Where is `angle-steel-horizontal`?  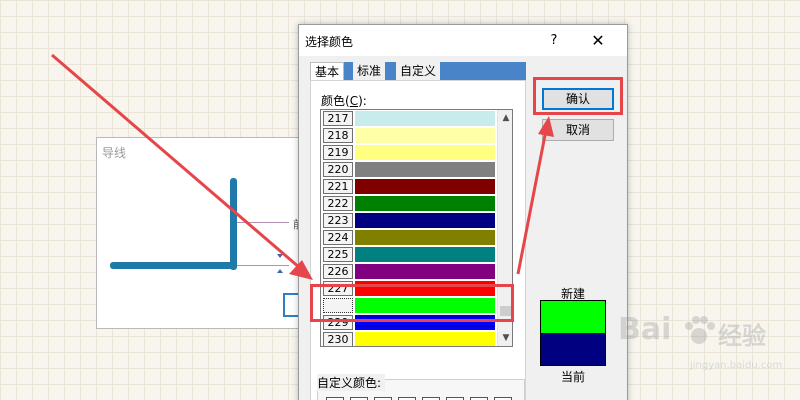 angle-steel-horizontal is located at coordinates (173, 265).